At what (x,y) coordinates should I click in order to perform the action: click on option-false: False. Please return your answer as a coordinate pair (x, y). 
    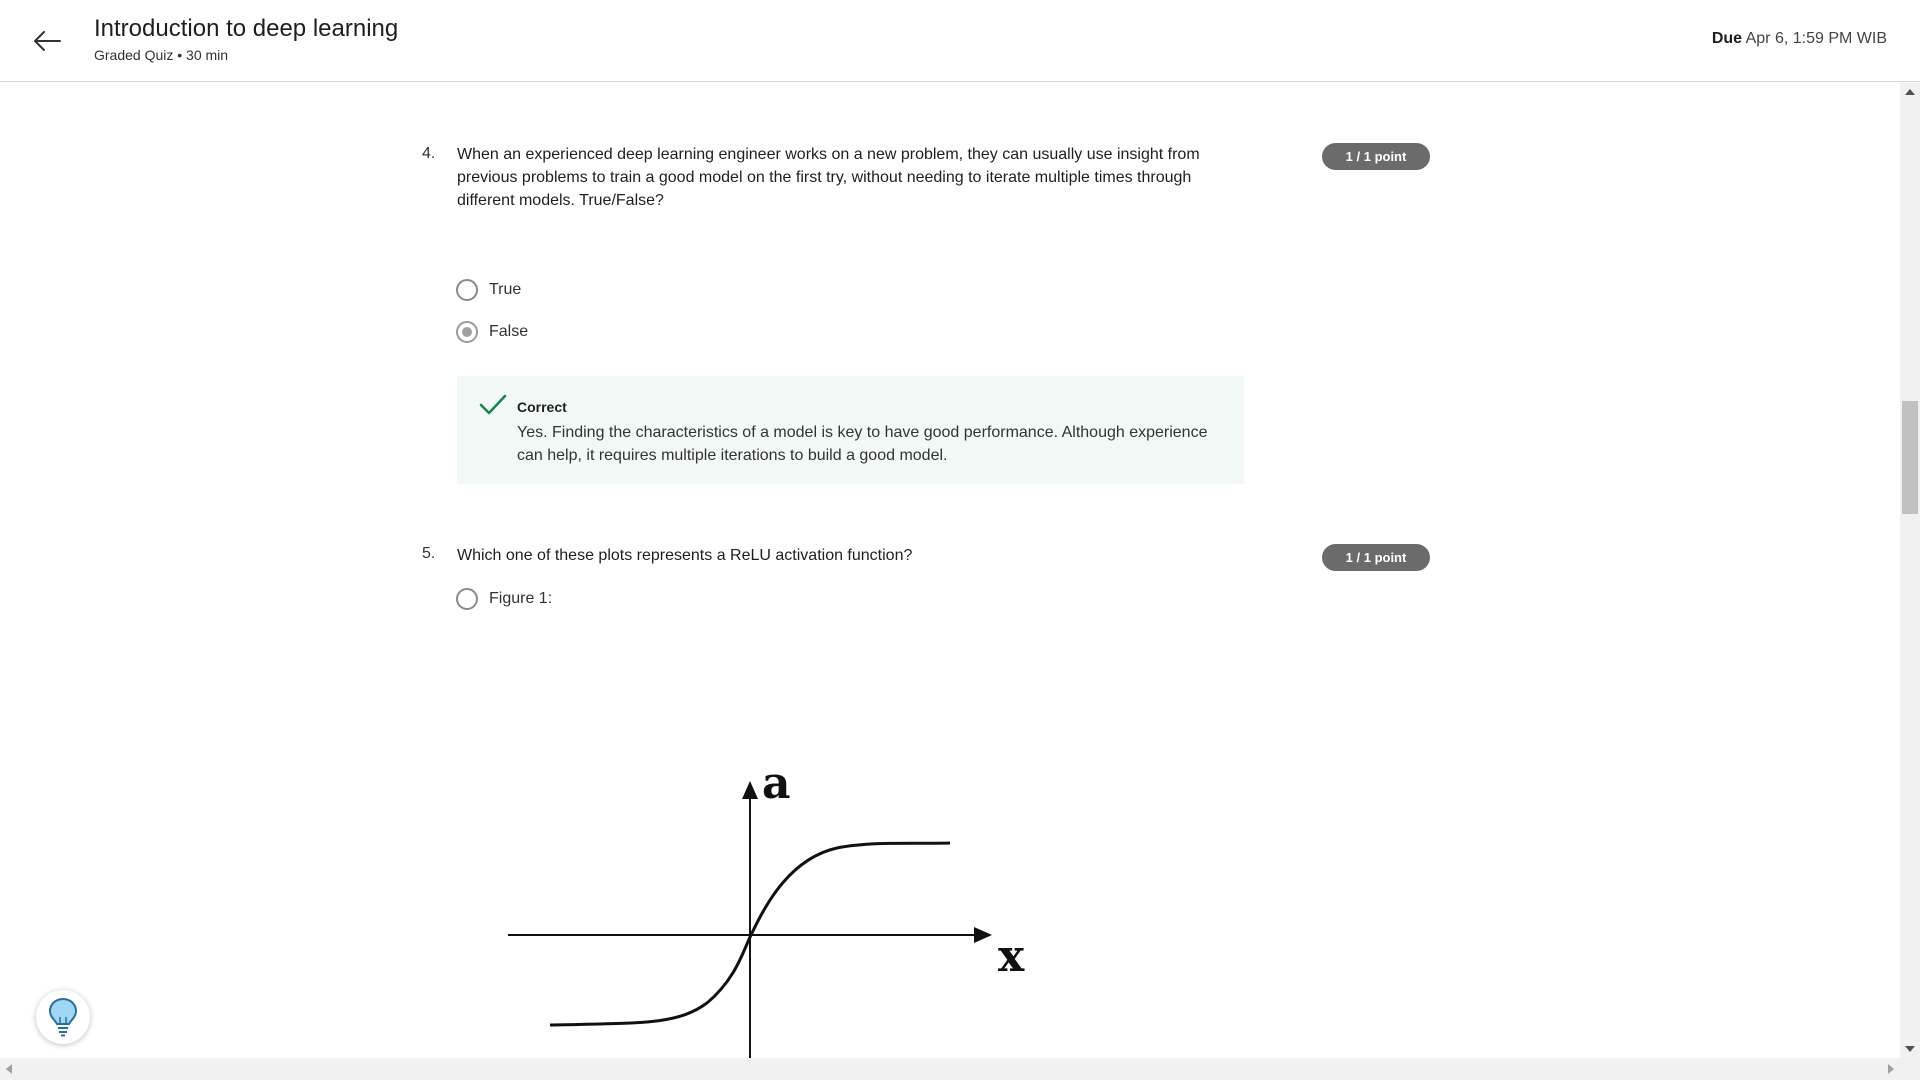
    Looking at the image, I should click on (492, 332).